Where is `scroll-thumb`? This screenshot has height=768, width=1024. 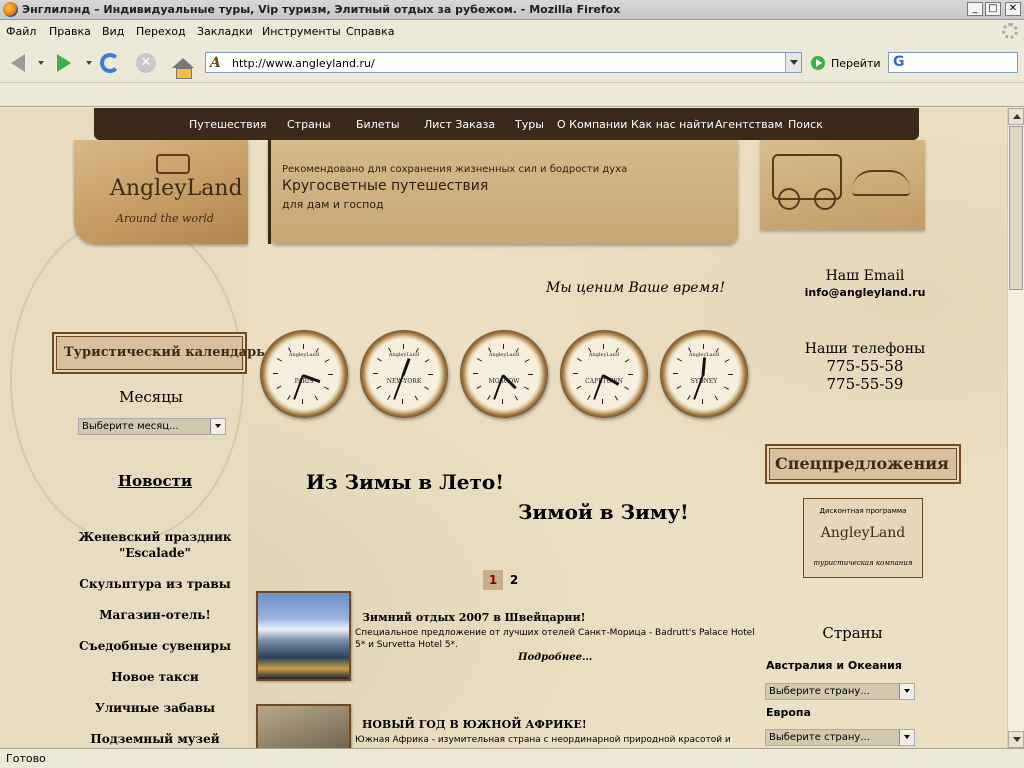 scroll-thumb is located at coordinates (1016, 208).